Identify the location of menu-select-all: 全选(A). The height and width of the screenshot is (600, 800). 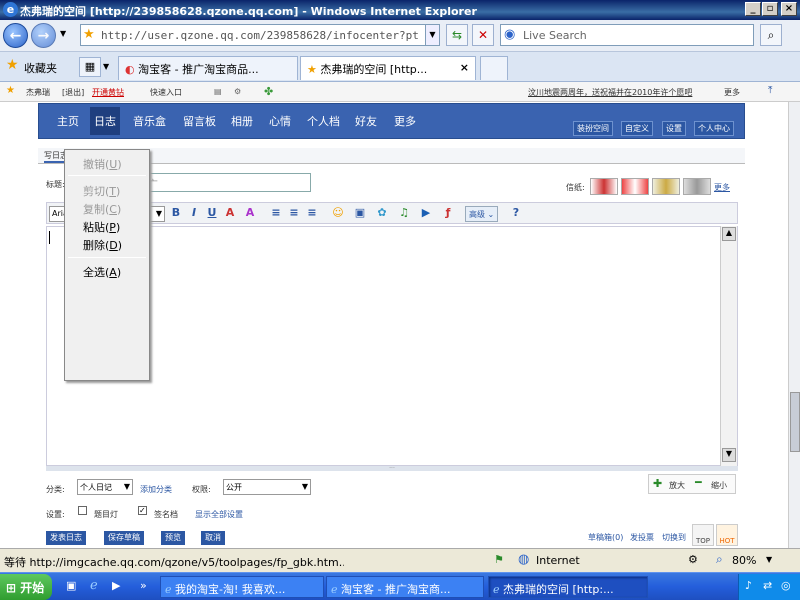
(102, 272).